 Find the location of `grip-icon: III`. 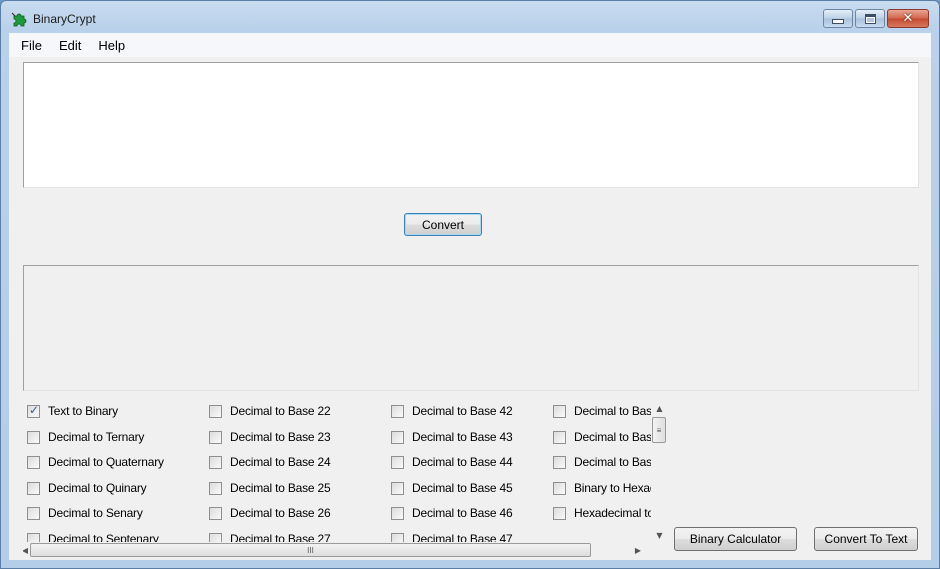

grip-icon: III is located at coordinates (310, 550).